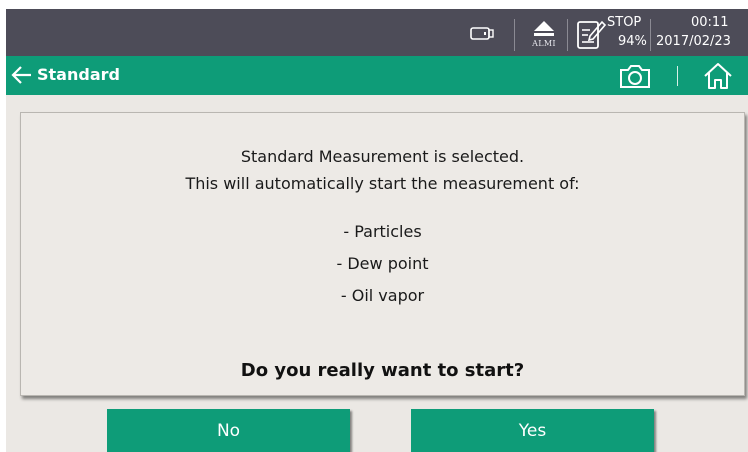 This screenshot has height=452, width=748. Describe the element at coordinates (382, 231) in the screenshot. I see `measurement-item-particles: - Particles` at that location.